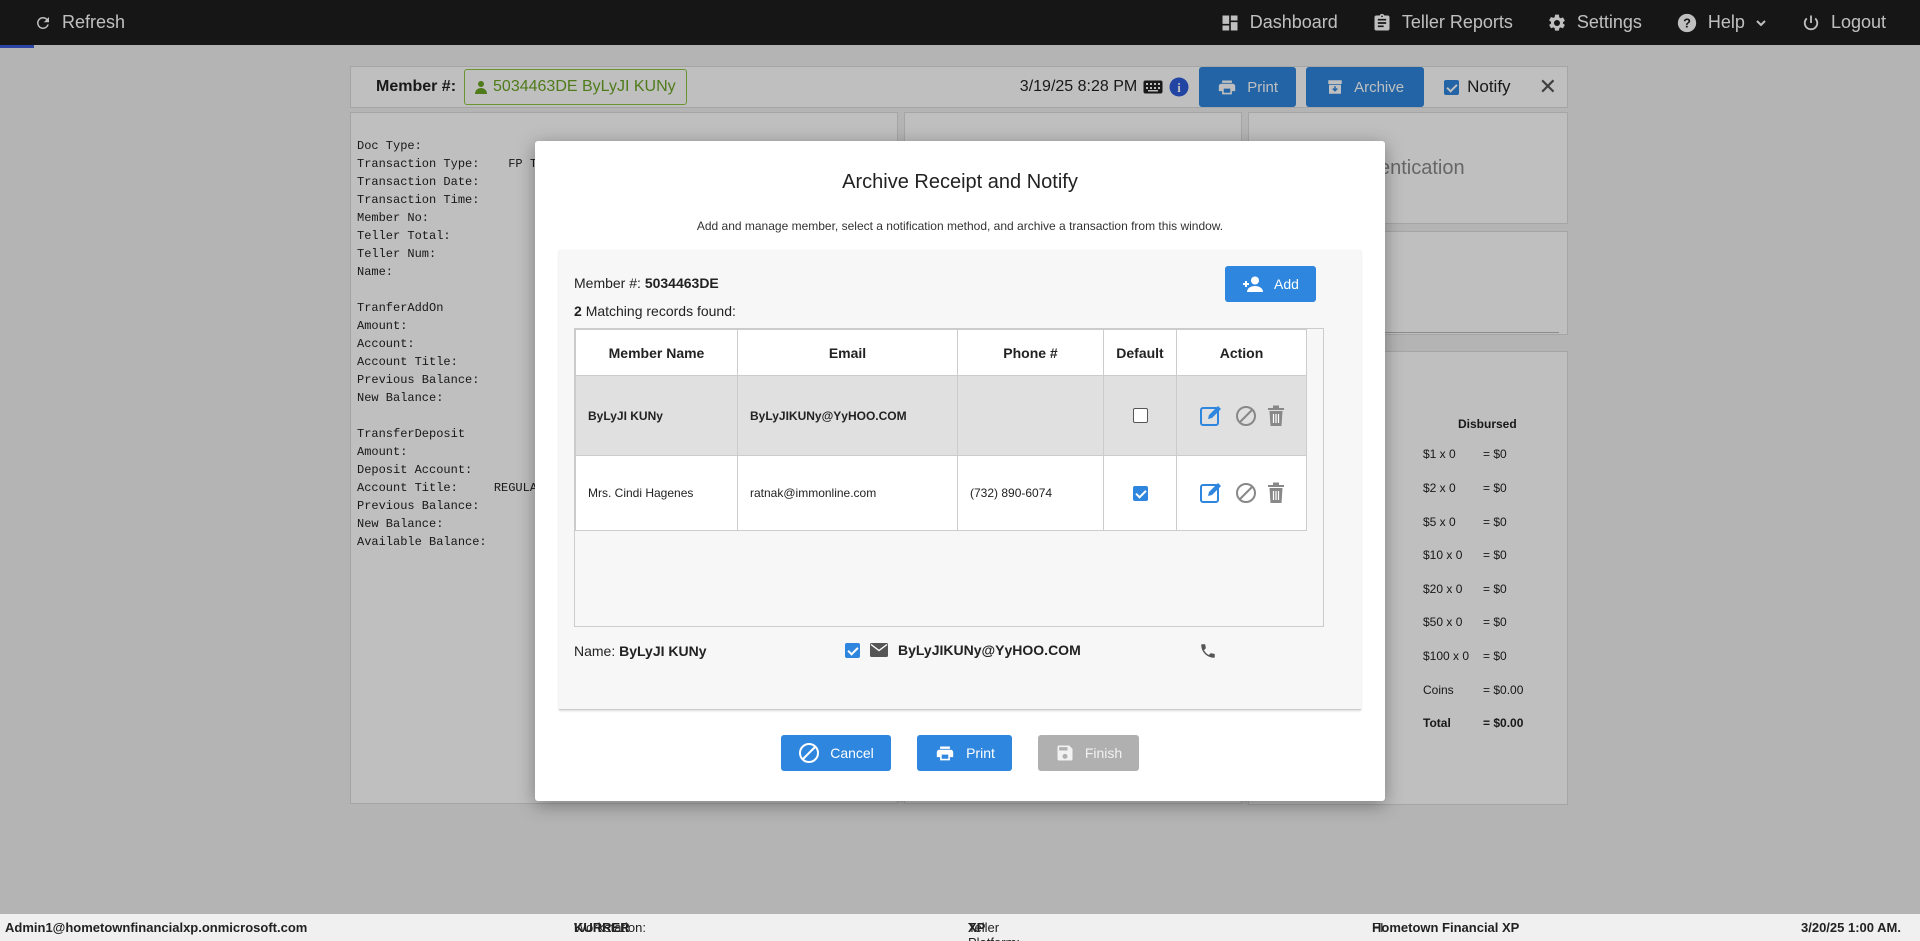 The width and height of the screenshot is (1920, 941). What do you see at coordinates (656, 493) in the screenshot?
I see `cell-member-name: Mrs. Cindi Hagenes` at bounding box center [656, 493].